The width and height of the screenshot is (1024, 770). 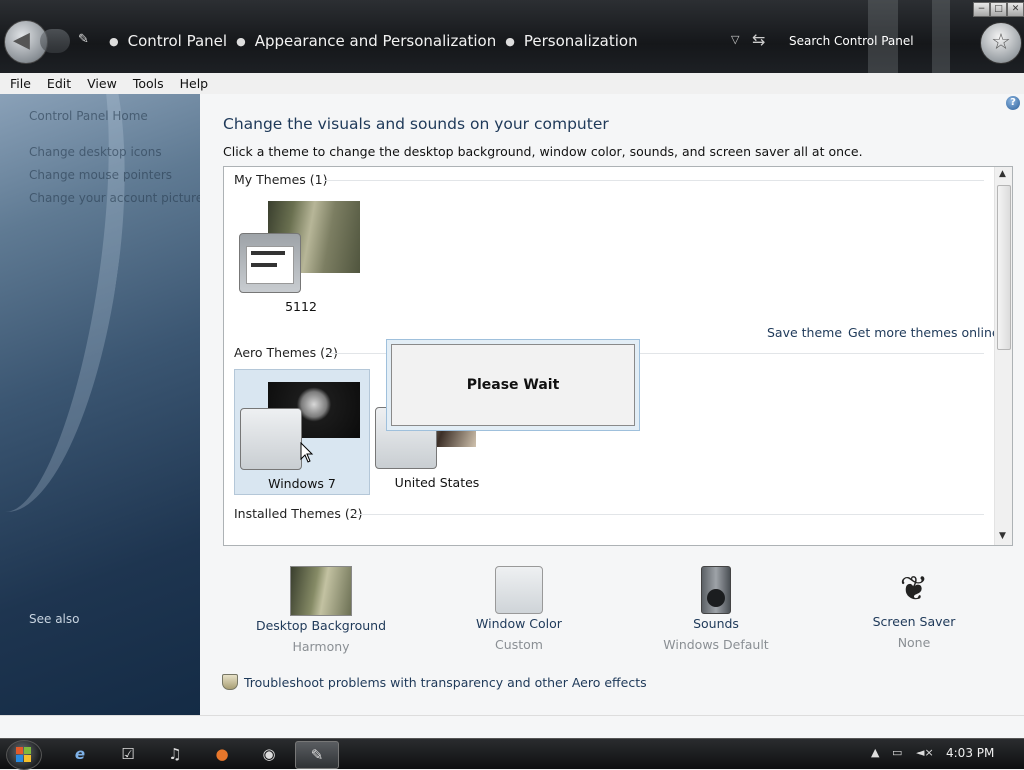 What do you see at coordinates (512, 727) in the screenshot?
I see `status-strip` at bounding box center [512, 727].